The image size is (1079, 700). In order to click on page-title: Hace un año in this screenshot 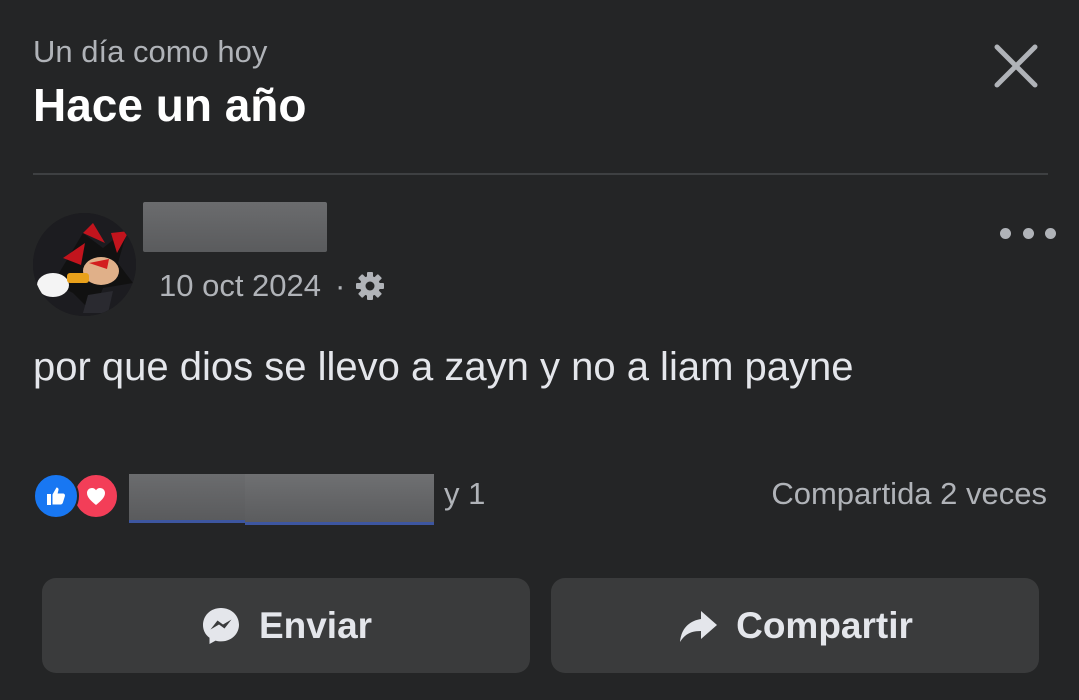, I will do `click(170, 105)`.